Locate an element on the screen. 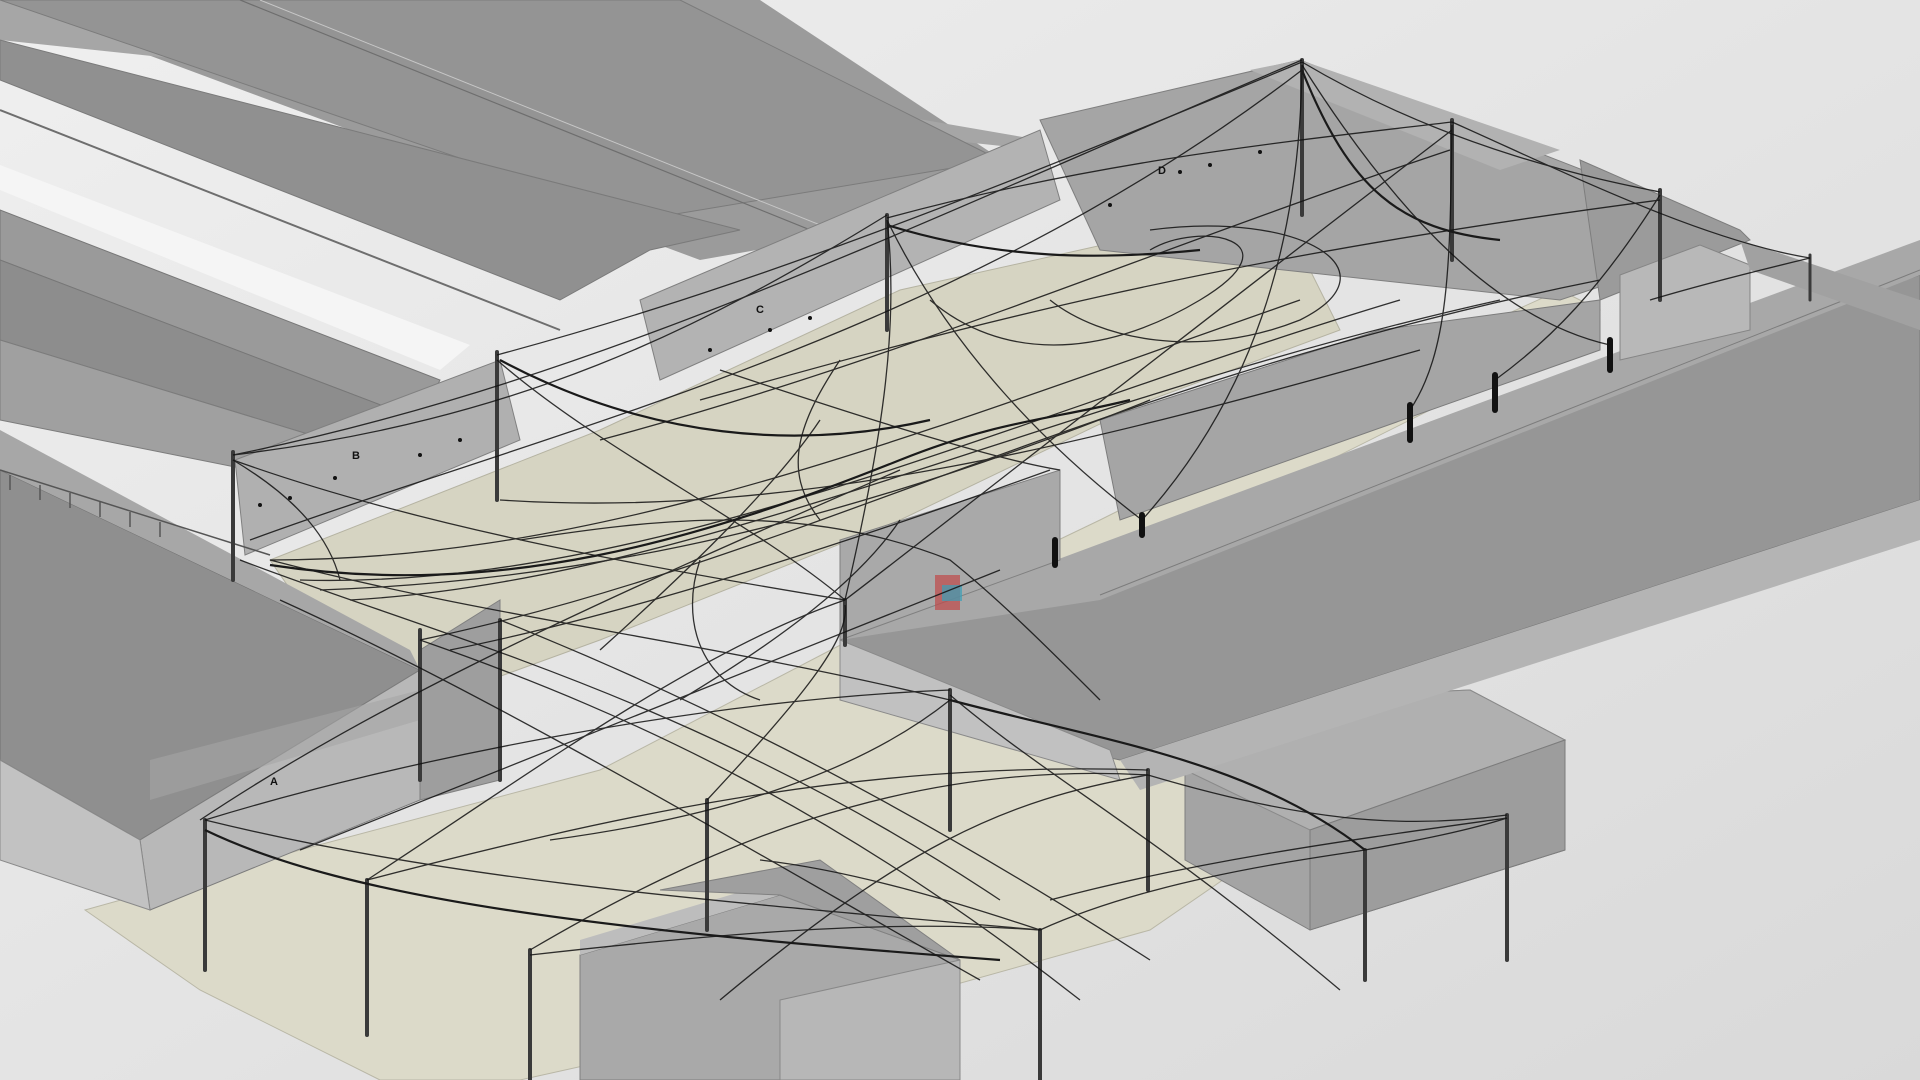 Image resolution: width=1920 pixels, height=1080 pixels. hall-a-label: A is located at coordinates (274, 782).